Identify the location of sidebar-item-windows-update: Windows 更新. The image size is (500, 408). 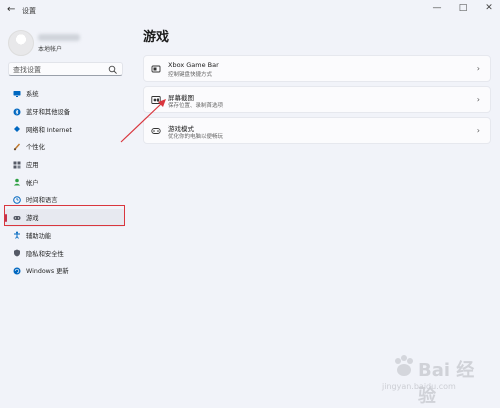
(65, 271).